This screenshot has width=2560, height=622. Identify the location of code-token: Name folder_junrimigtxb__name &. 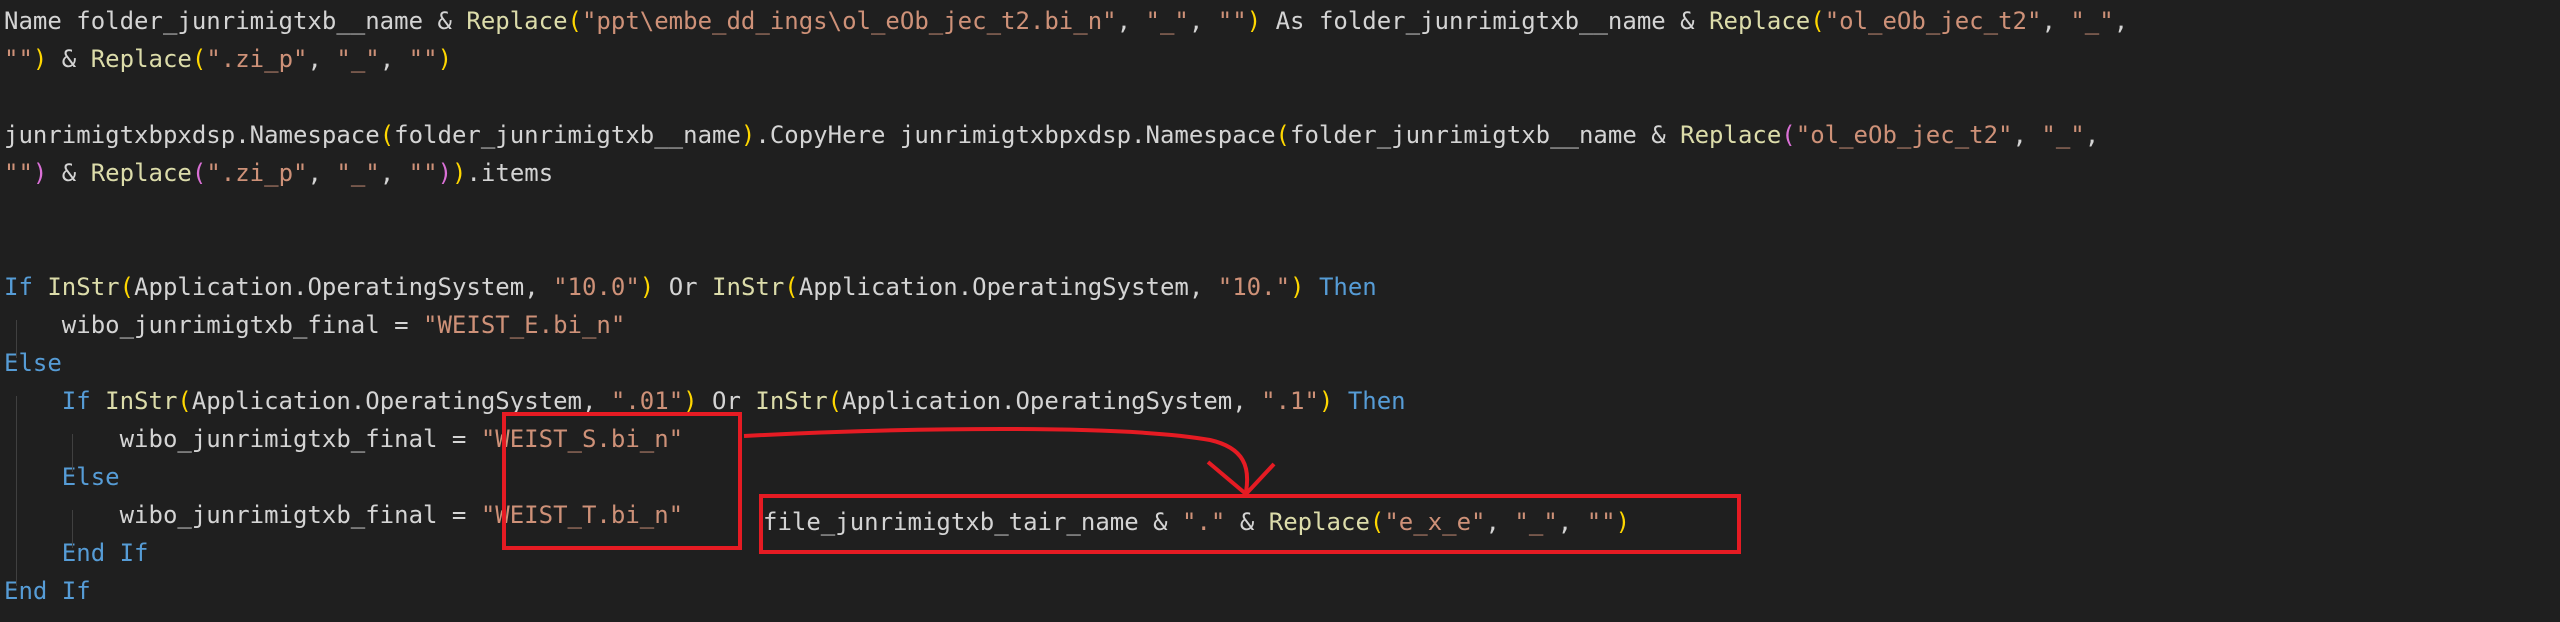
(235, 21).